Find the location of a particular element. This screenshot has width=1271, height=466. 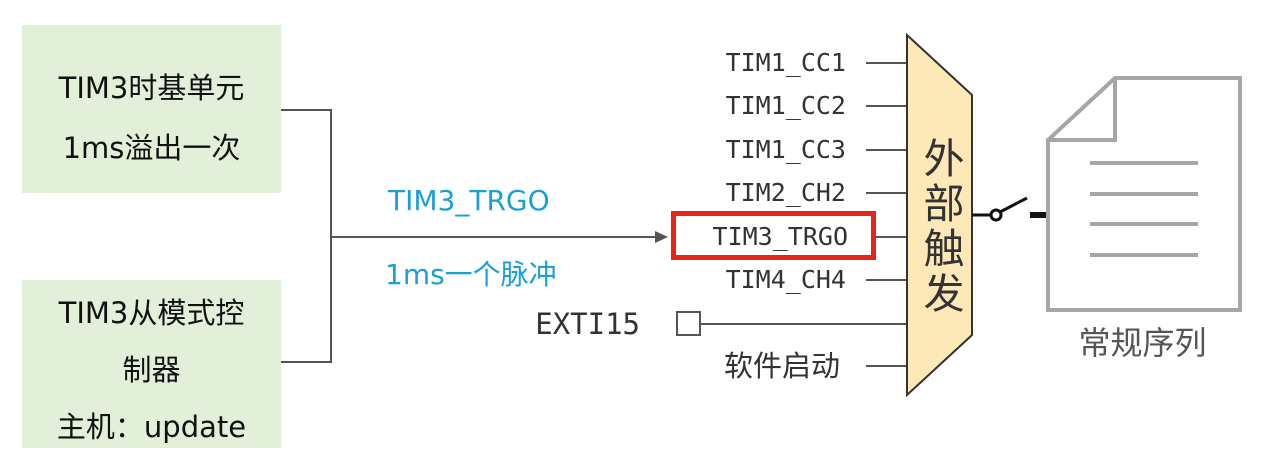

mux-input-tim3-trgo: TIM3_TRGO is located at coordinates (780, 236).